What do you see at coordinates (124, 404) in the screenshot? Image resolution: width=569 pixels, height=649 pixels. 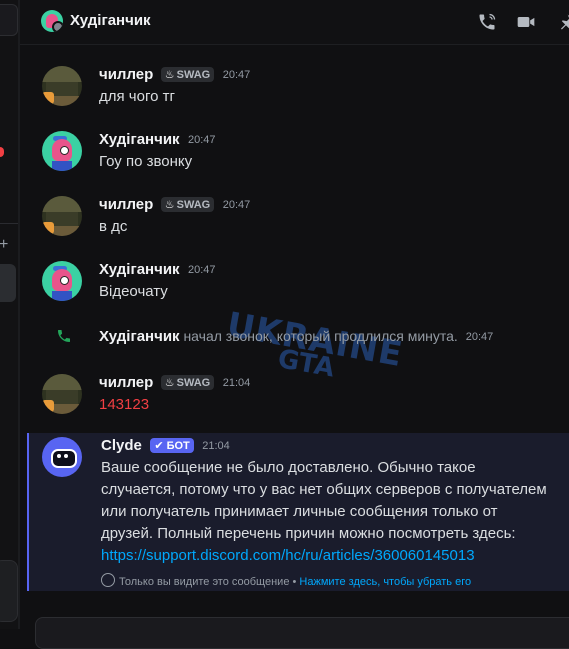 I see `message-text: 143123` at bounding box center [124, 404].